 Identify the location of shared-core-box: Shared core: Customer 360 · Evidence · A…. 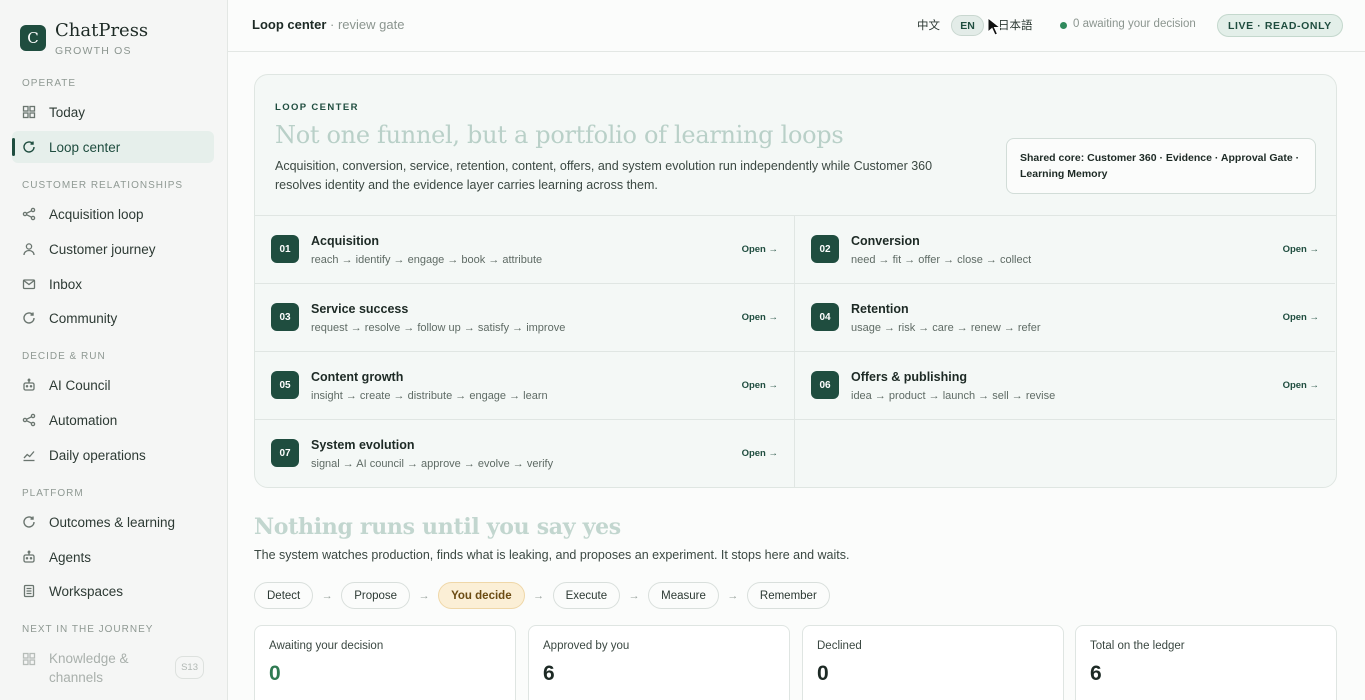
(1161, 166).